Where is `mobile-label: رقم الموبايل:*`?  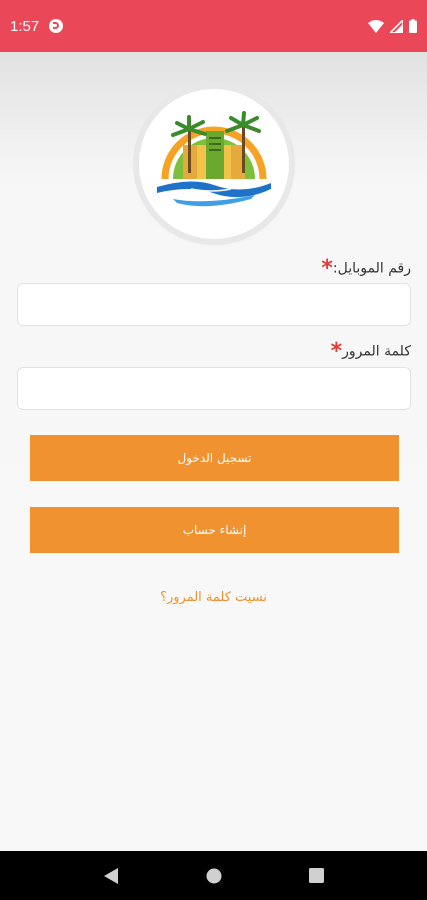
mobile-label: رقم الموبايل:* is located at coordinates (366, 268).